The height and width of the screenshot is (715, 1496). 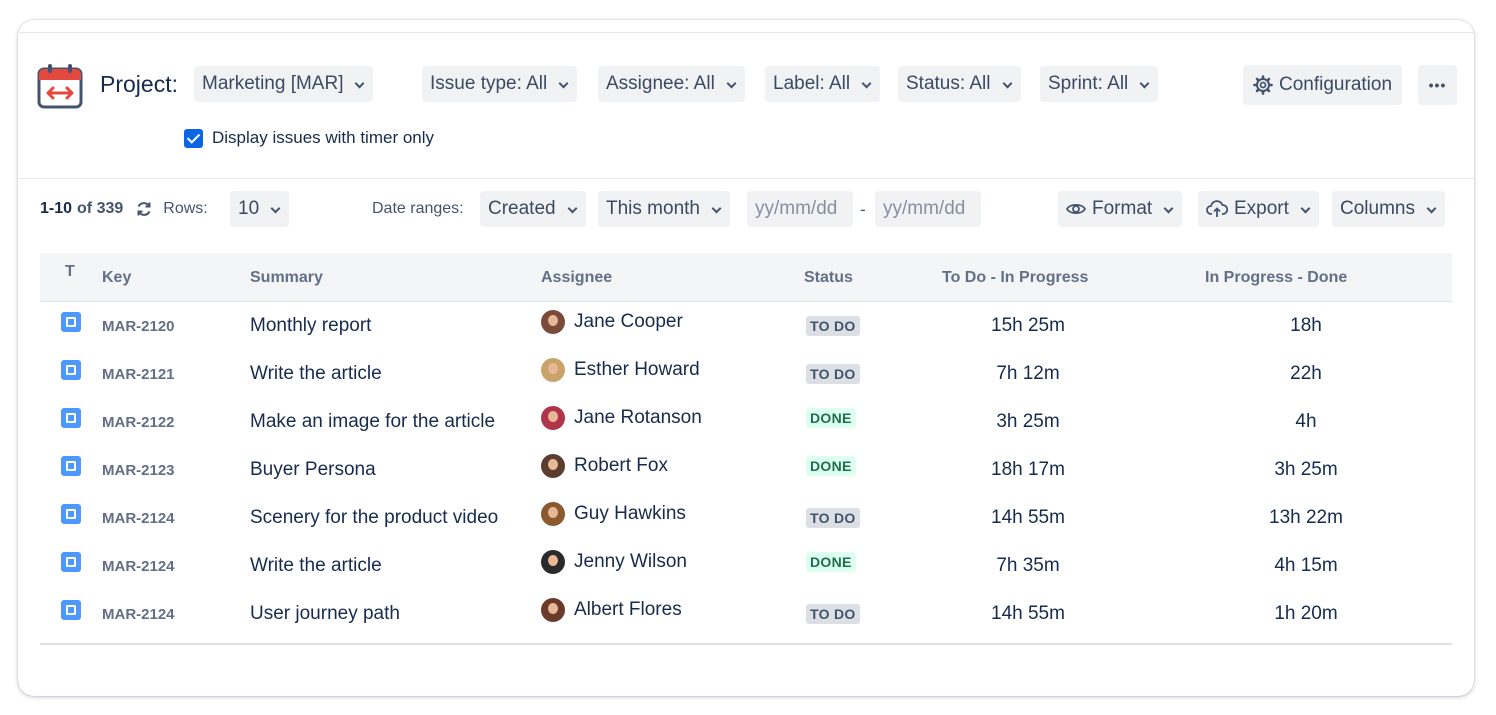 I want to click on header-status: Status, so click(x=828, y=277).